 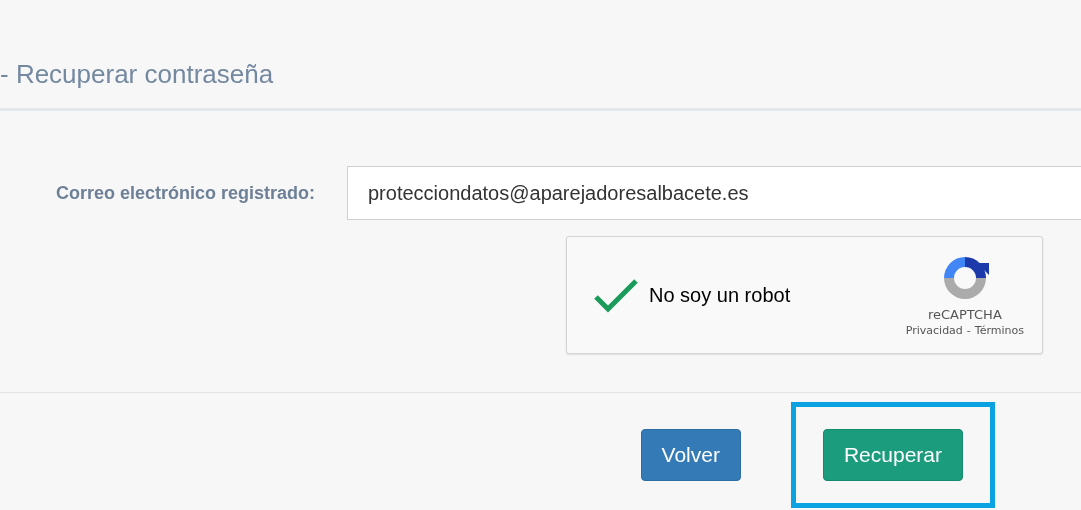 I want to click on email-field: protecciondatos@aparejadoresalbacete.es, so click(x=714, y=193).